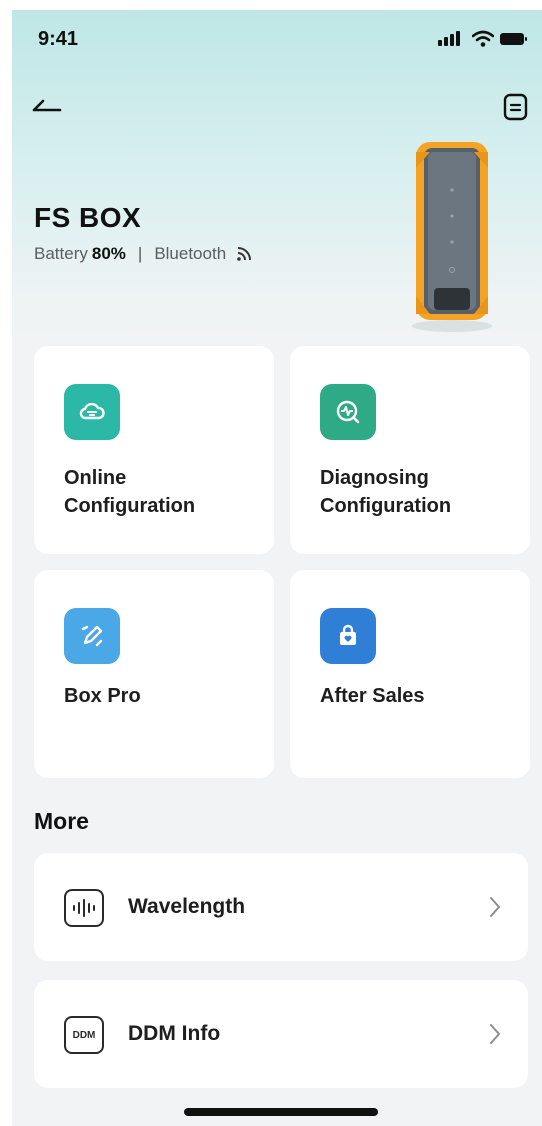  Describe the element at coordinates (154, 450) in the screenshot. I see `online-configuration-card: Online Configuration` at that location.